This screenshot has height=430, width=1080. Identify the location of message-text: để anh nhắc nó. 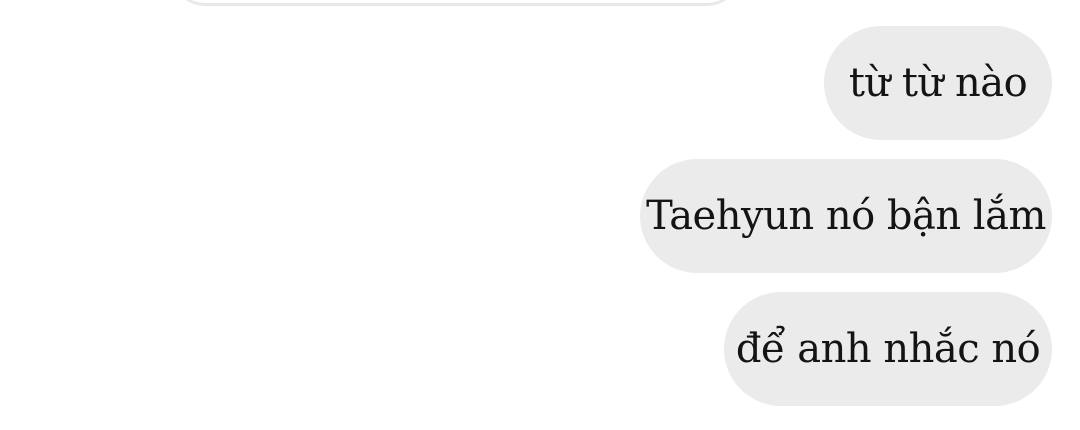
(888, 349).